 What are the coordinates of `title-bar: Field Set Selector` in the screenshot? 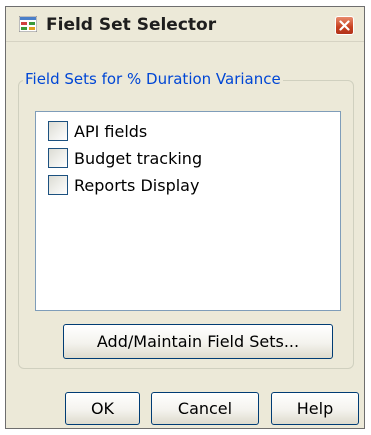 It's located at (185, 24).